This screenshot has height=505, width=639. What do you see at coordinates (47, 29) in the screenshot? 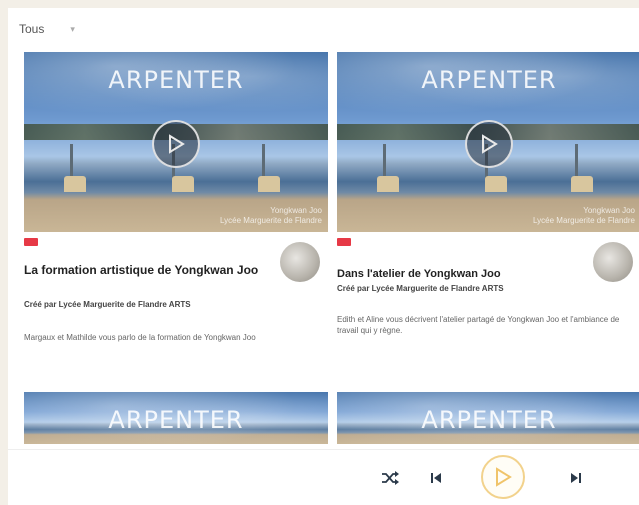
I see `filter-dropdown: Tous ▾` at bounding box center [47, 29].